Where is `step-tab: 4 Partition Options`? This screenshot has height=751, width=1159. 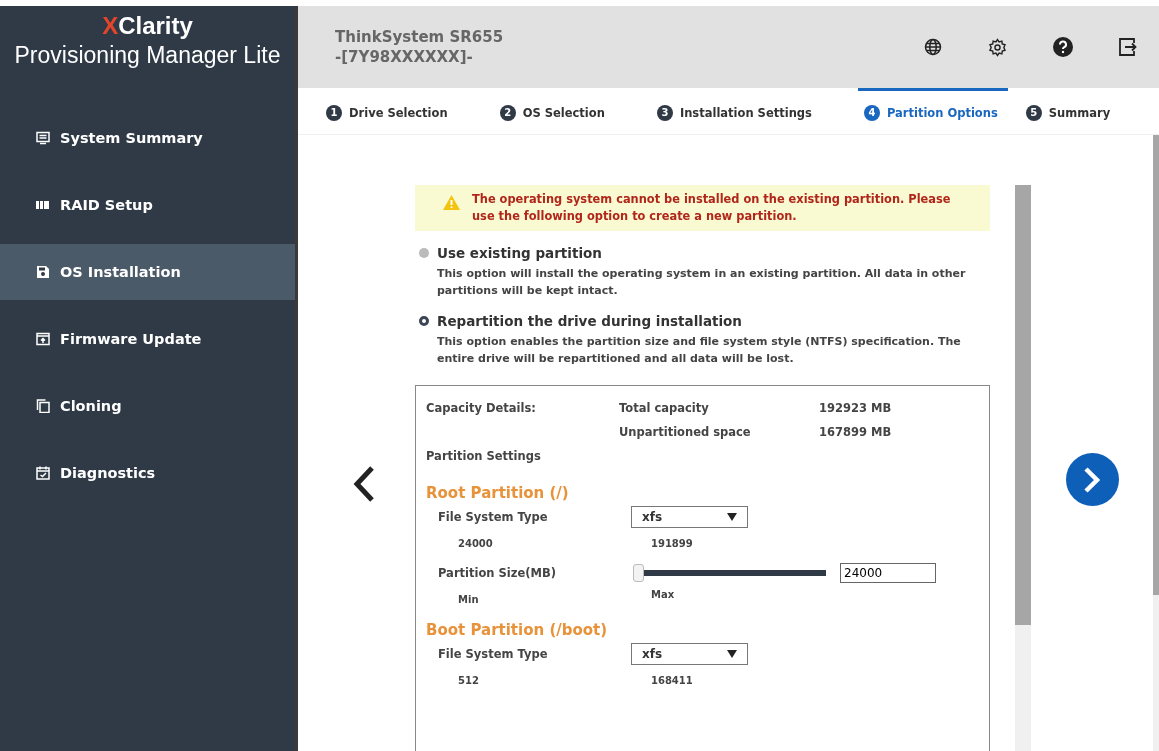
step-tab: 4 Partition Options is located at coordinates (932, 111).